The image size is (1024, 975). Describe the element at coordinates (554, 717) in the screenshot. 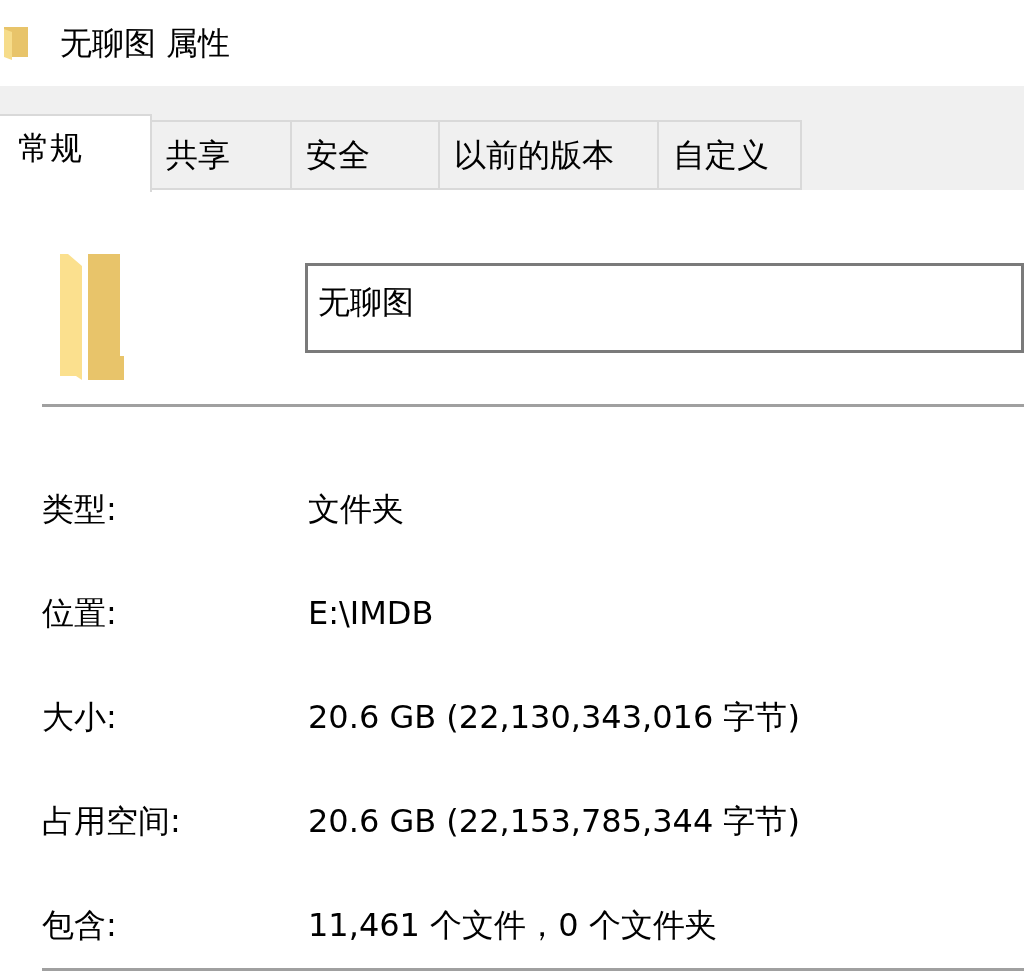

I see `property-value: 20.6 GB (22,130,343,016 字节)` at that location.